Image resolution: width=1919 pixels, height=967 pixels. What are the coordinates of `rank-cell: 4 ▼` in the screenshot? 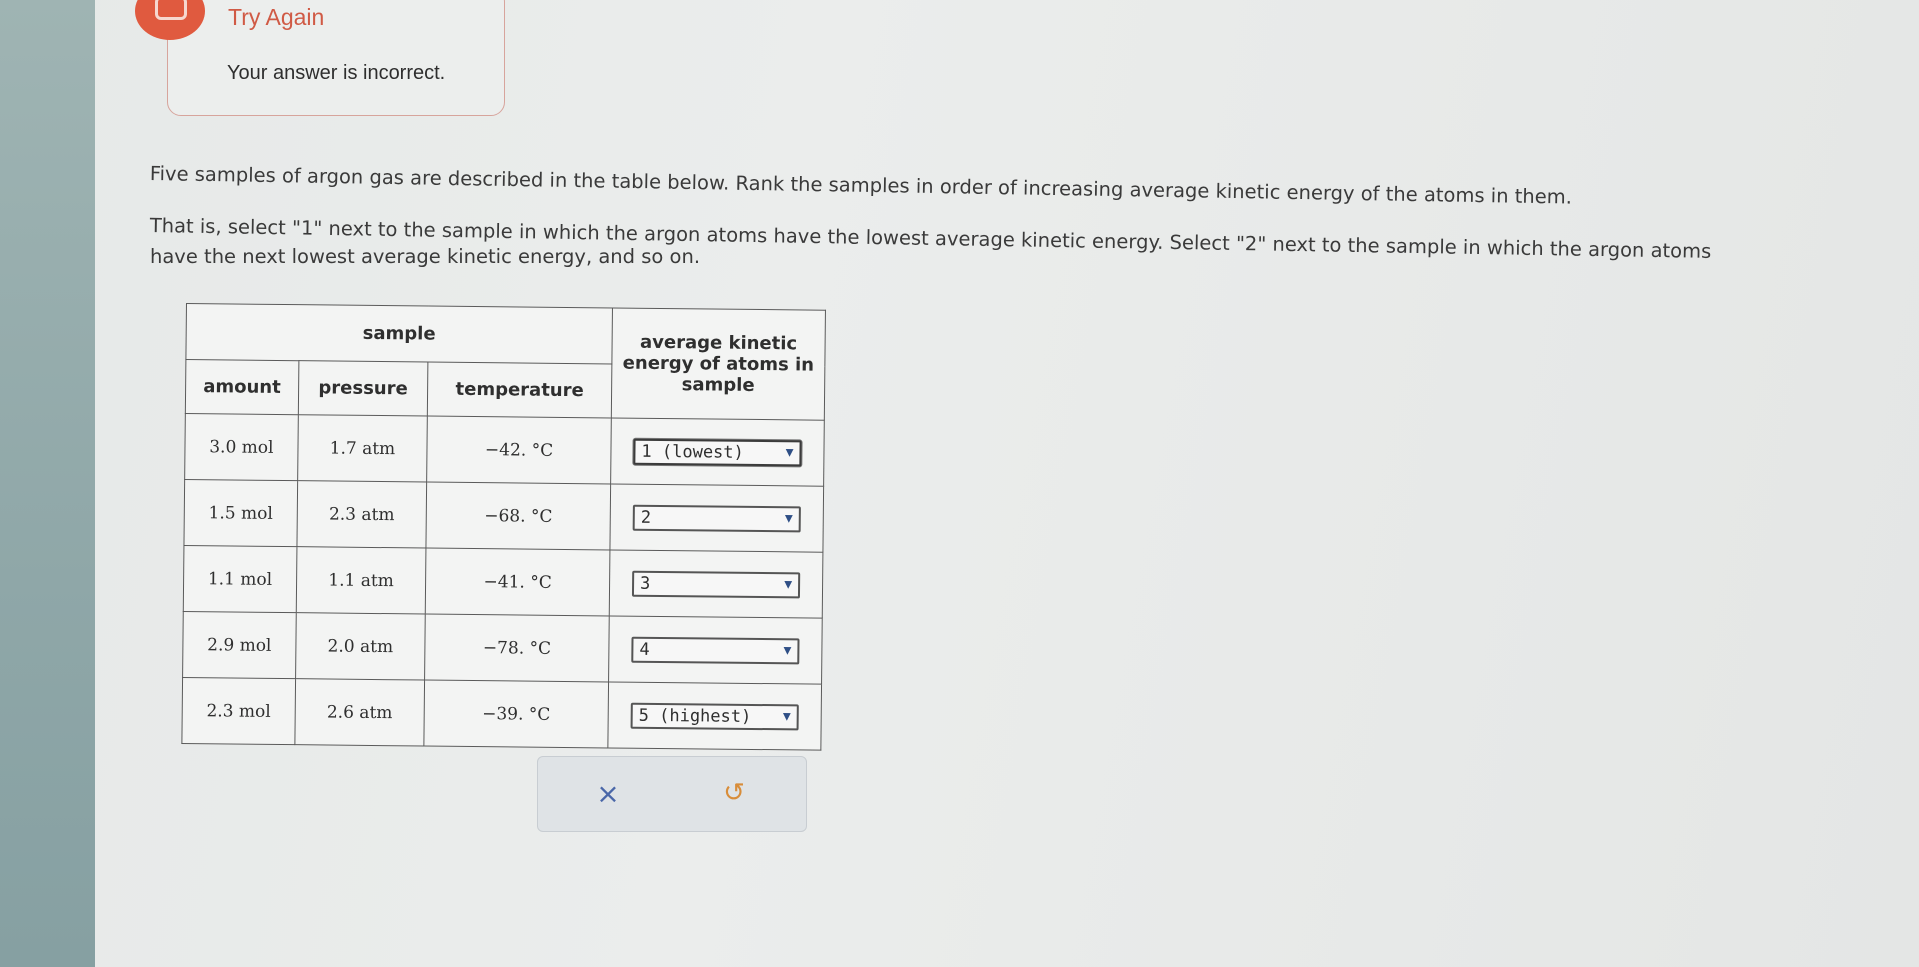 It's located at (715, 650).